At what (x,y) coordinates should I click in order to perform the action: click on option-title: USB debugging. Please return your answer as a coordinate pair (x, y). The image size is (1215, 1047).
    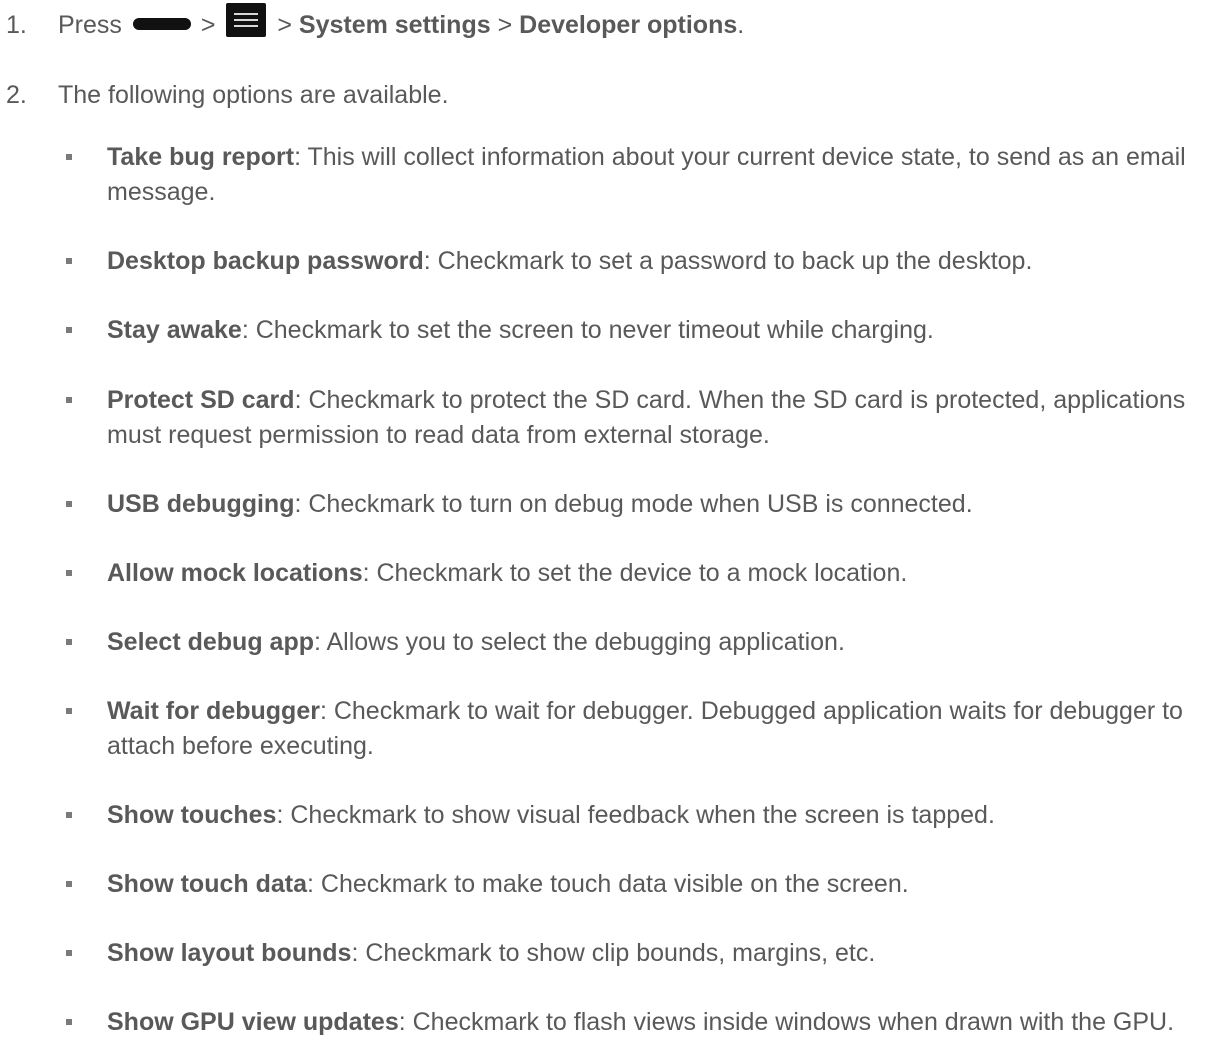
    Looking at the image, I should click on (201, 504).